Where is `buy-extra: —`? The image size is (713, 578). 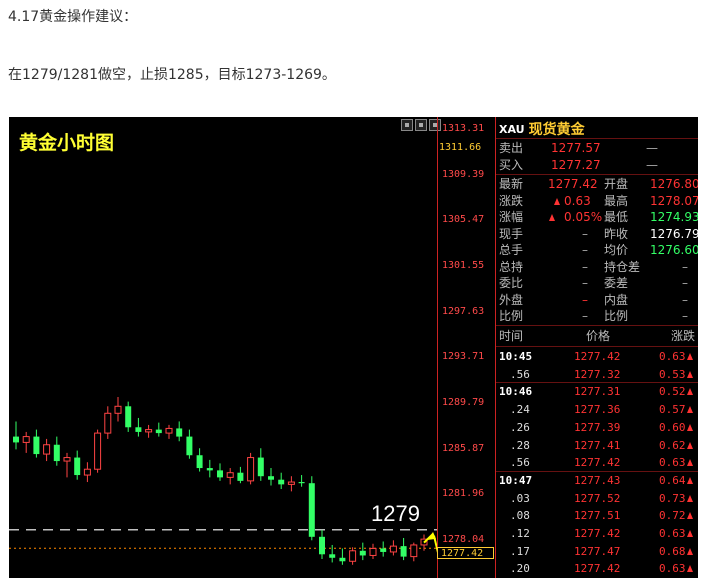 buy-extra: — is located at coordinates (652, 165).